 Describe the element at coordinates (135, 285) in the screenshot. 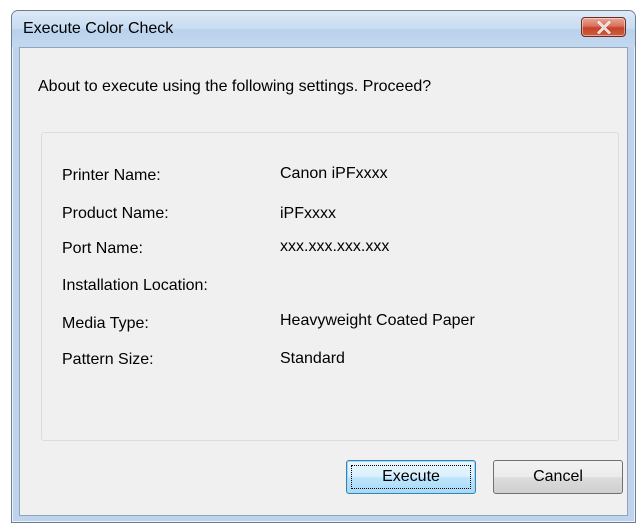

I see `setting-label: Installation Location:` at that location.